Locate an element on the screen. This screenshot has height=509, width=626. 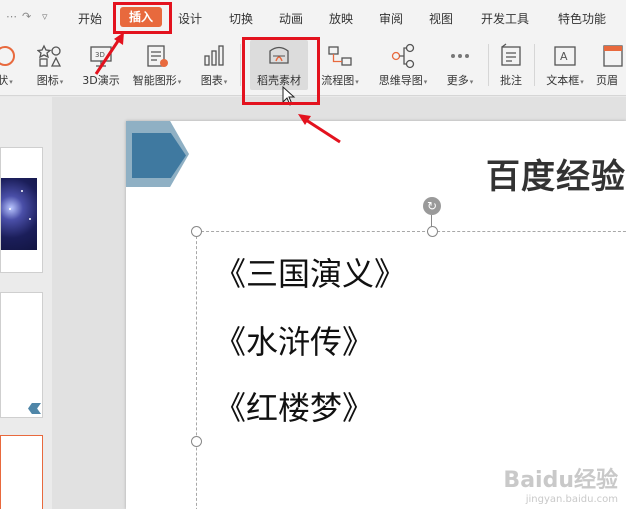
slide-title: 百度经验 is located at coordinates (556, 173).